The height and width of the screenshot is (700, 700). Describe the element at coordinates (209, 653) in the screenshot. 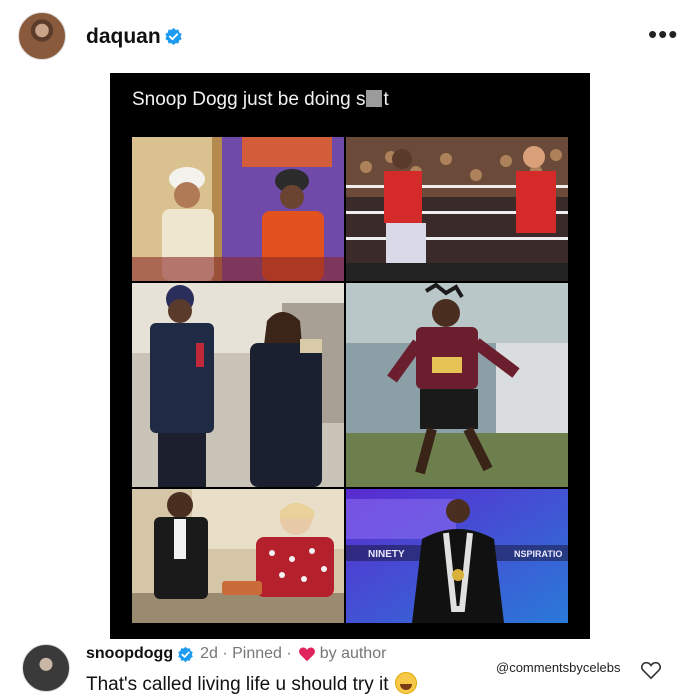

I see `comment-time: 2d` at that location.